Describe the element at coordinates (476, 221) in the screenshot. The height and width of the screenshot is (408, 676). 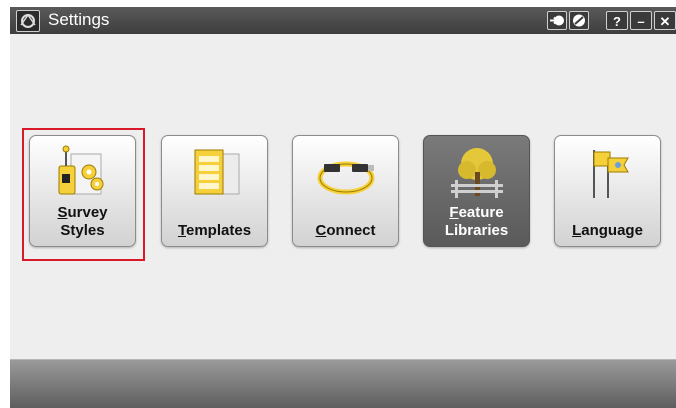
I see `tile-label: Feature Libraries` at that location.